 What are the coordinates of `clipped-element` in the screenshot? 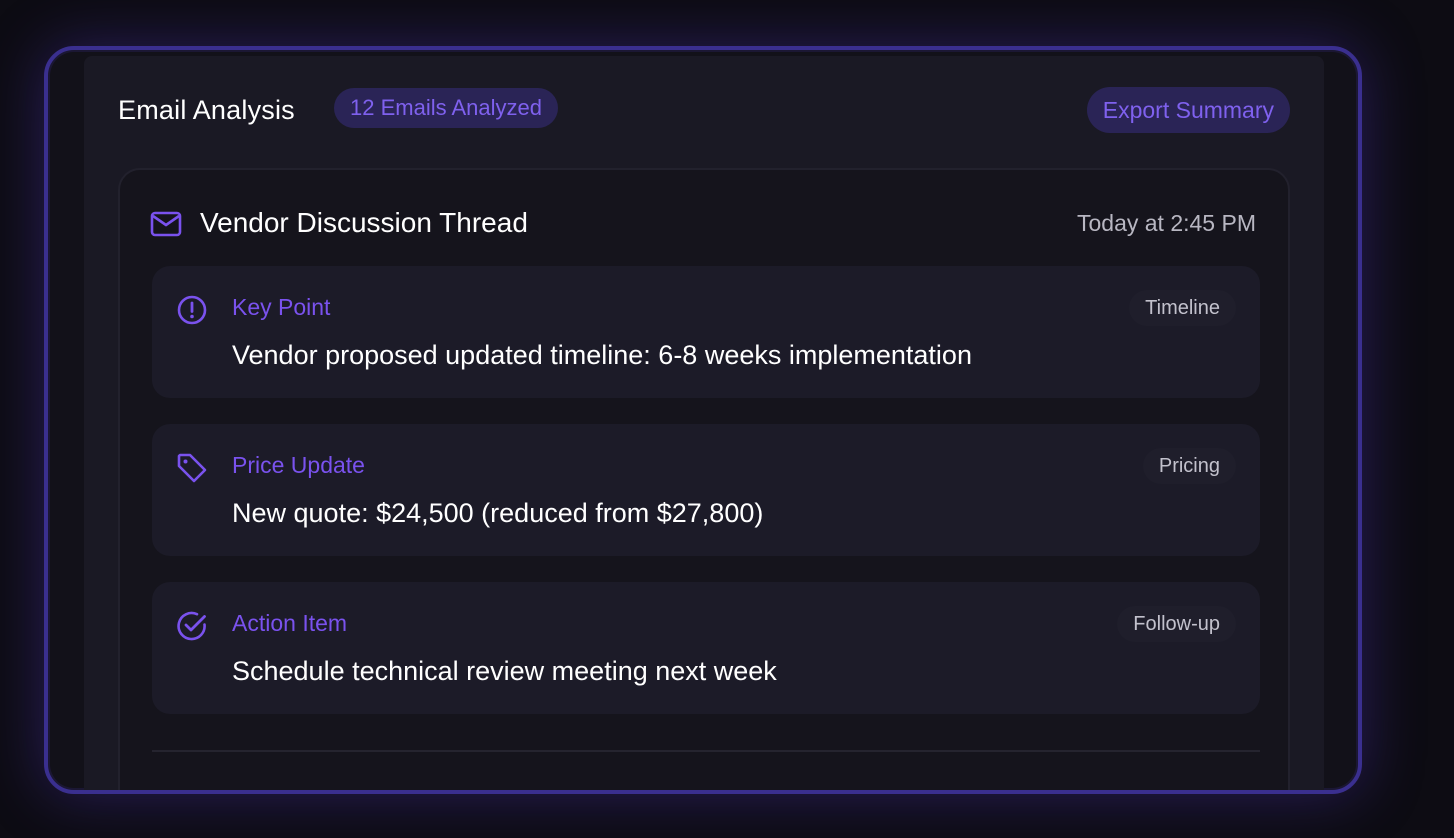 It's located at (1083, 792).